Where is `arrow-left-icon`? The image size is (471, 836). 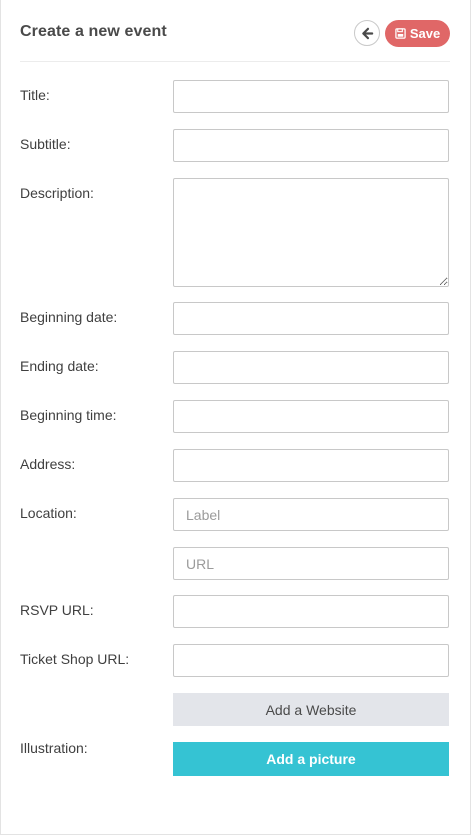
arrow-left-icon is located at coordinates (367, 33).